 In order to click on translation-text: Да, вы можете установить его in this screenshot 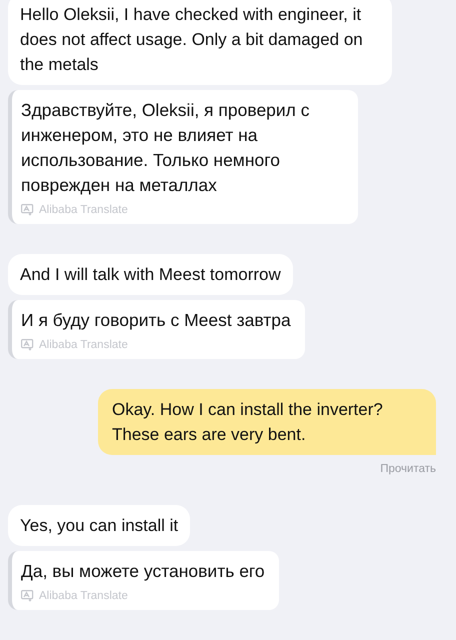, I will do `click(143, 571)`.